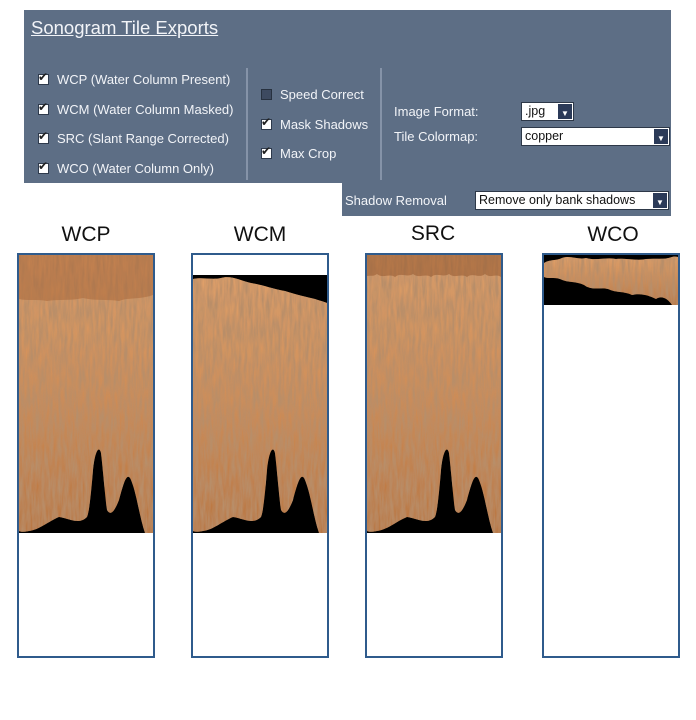 This screenshot has width=696, height=720. Describe the element at coordinates (613, 234) in the screenshot. I see `tile-label-wco: WCO` at that location.